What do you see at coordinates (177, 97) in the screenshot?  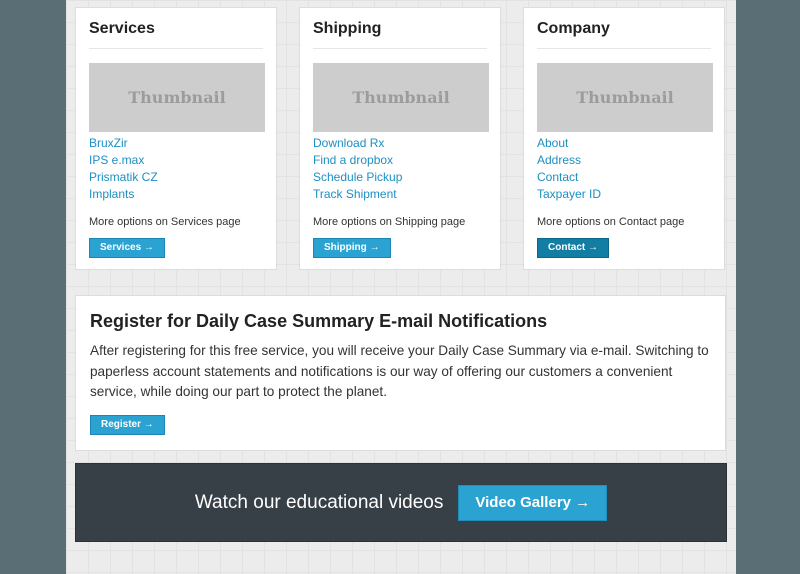 I see `services-thumbnail: Thumbnail` at bounding box center [177, 97].